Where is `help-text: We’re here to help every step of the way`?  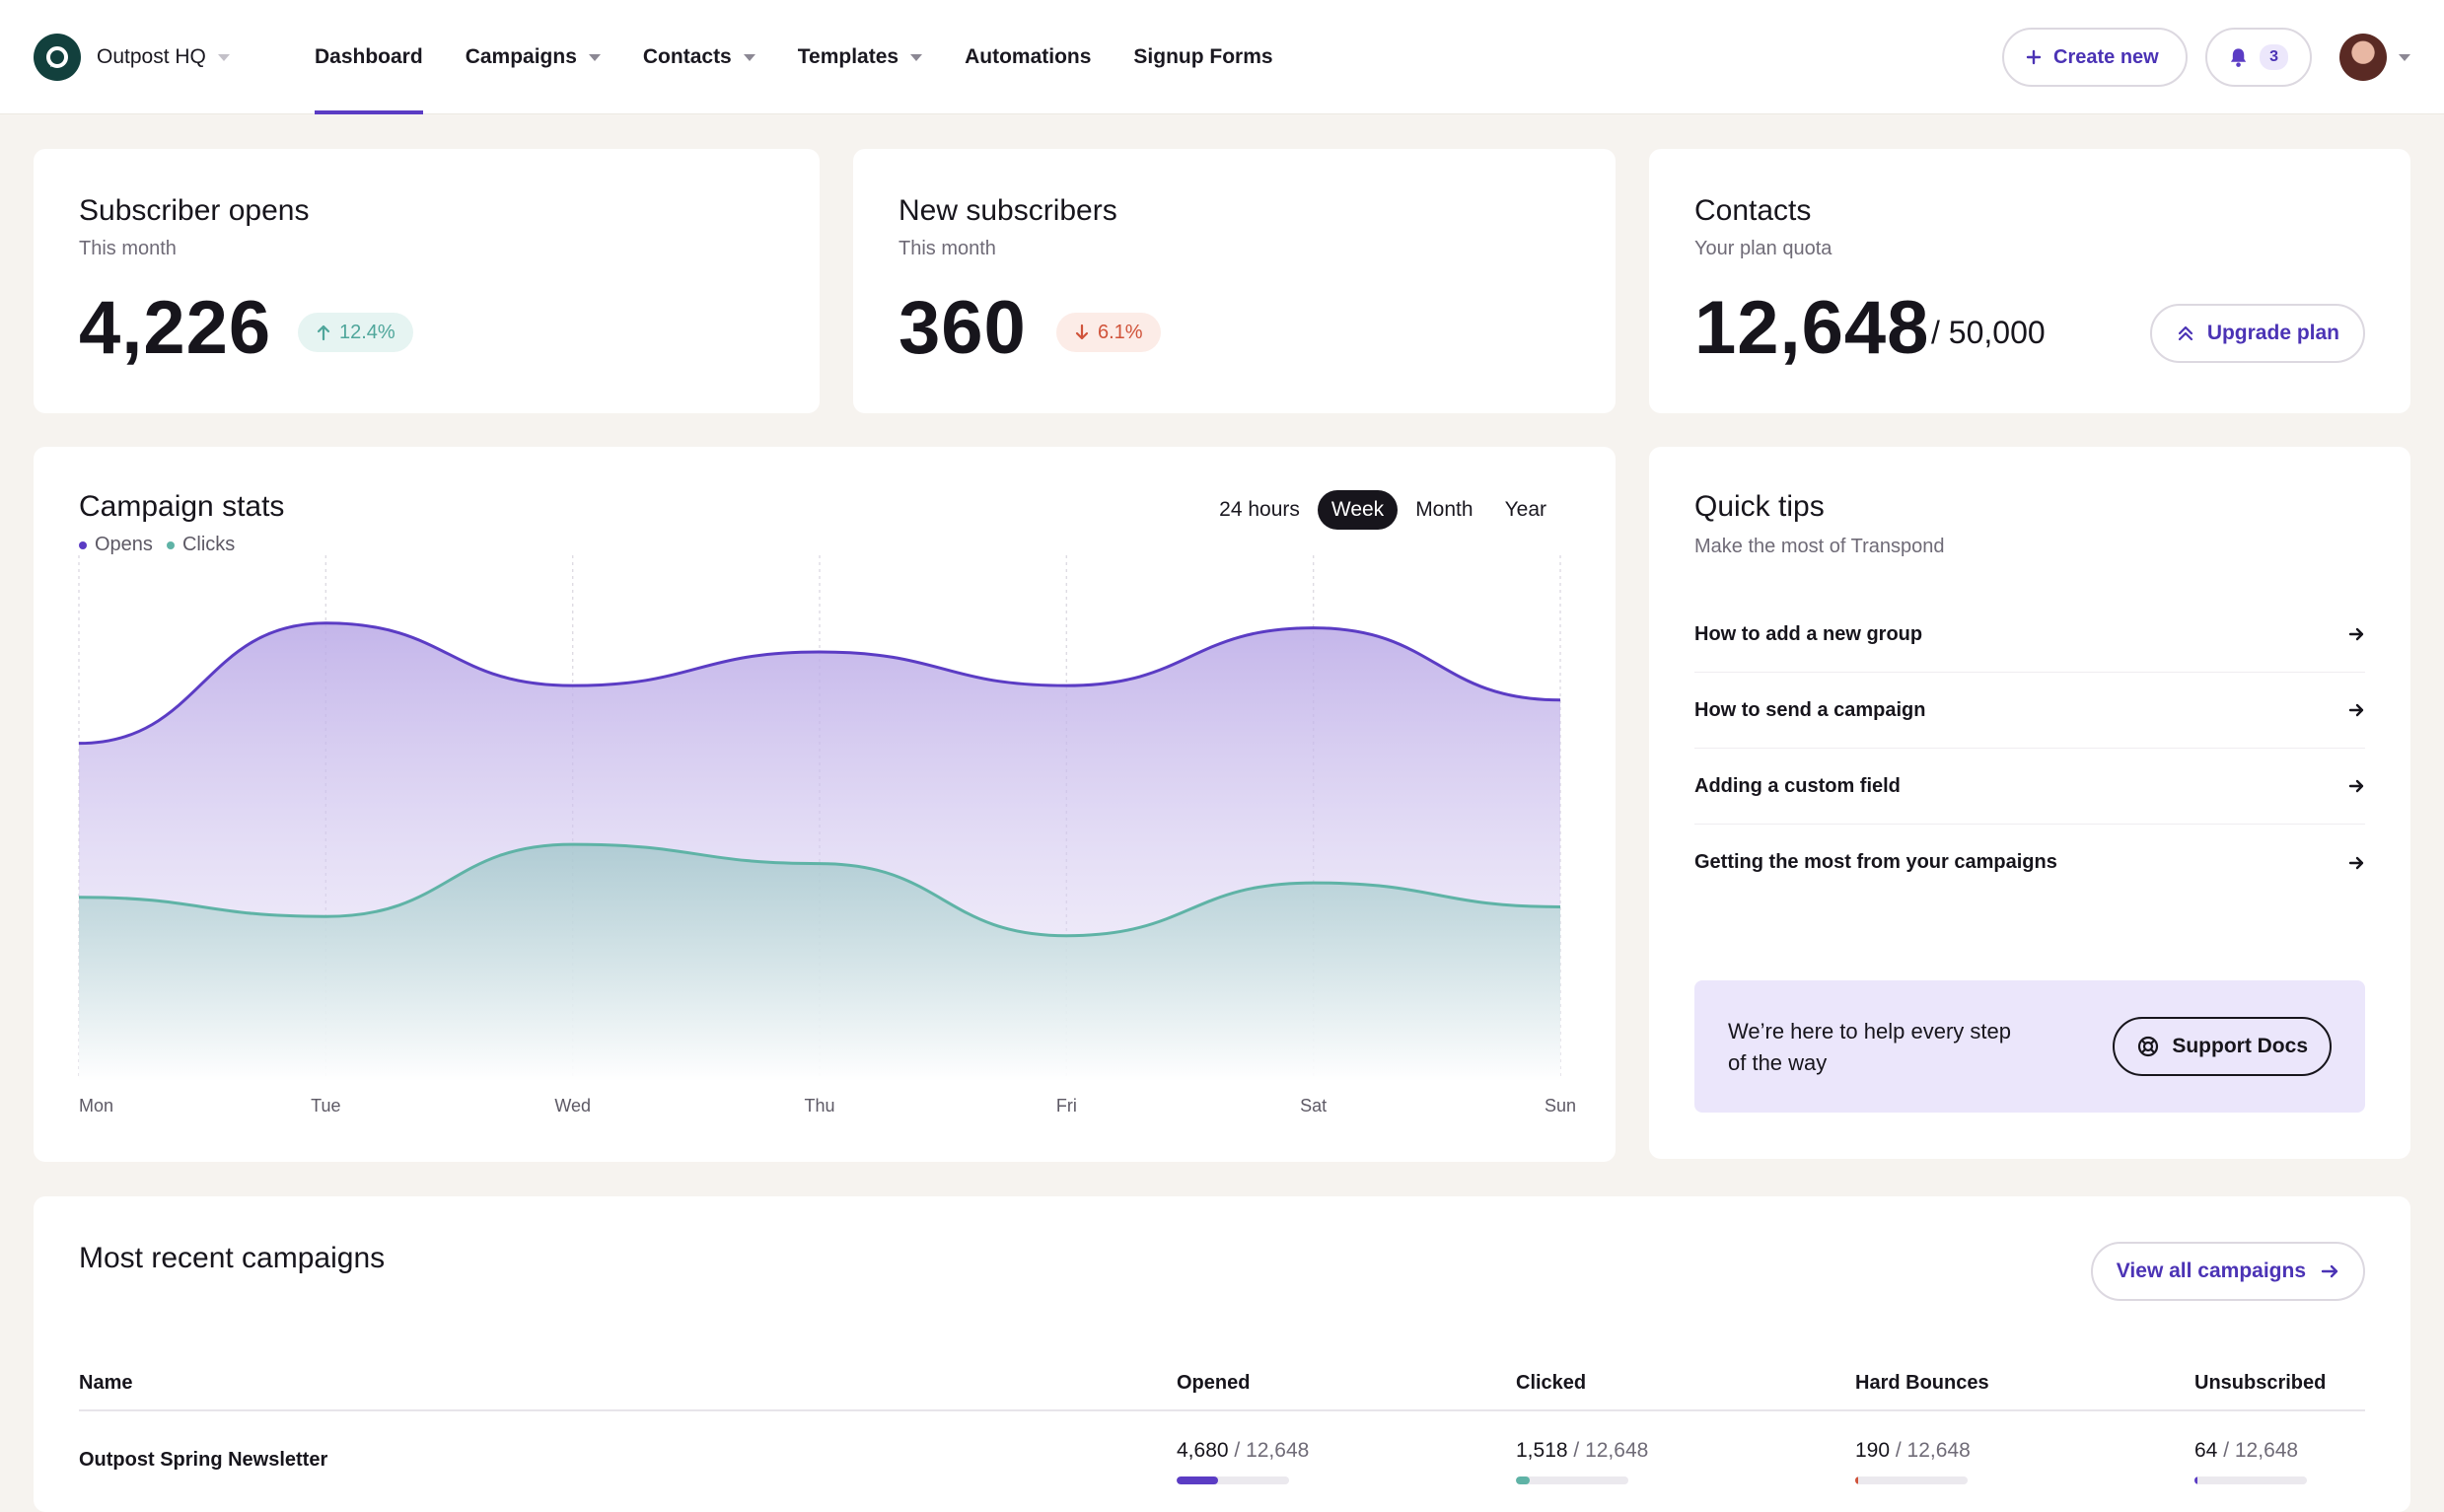
help-text: We’re here to help every step of the way is located at coordinates (1869, 1047).